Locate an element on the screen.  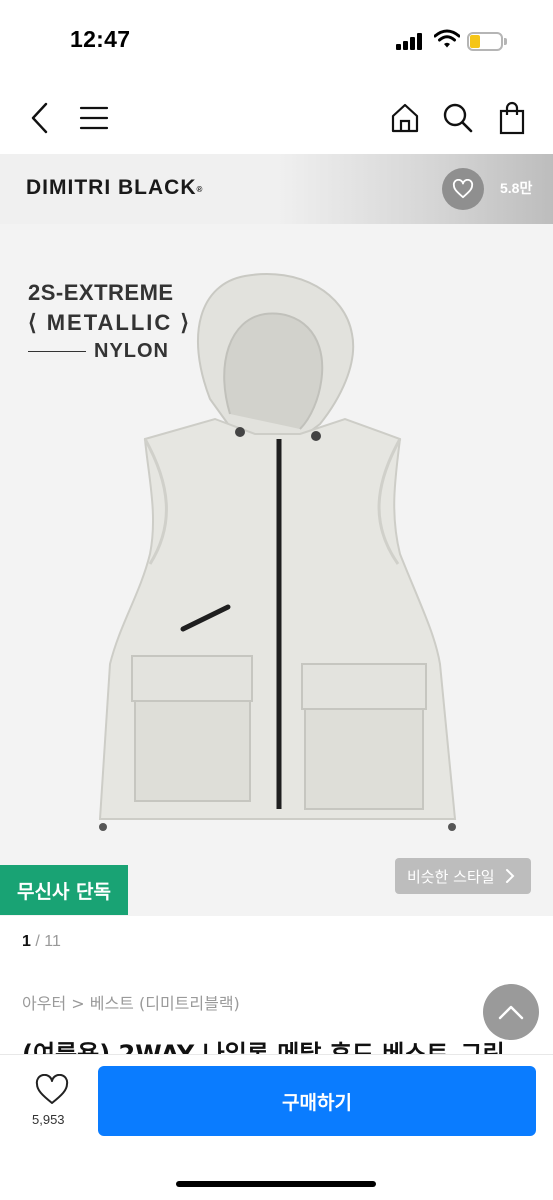
scroll-top-button is located at coordinates (511, 1012).